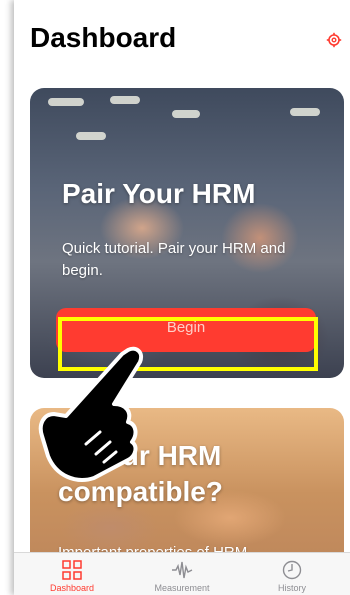 The image size is (350, 595). I want to click on tab-bar: Dashboard Measurement History, so click(182, 573).